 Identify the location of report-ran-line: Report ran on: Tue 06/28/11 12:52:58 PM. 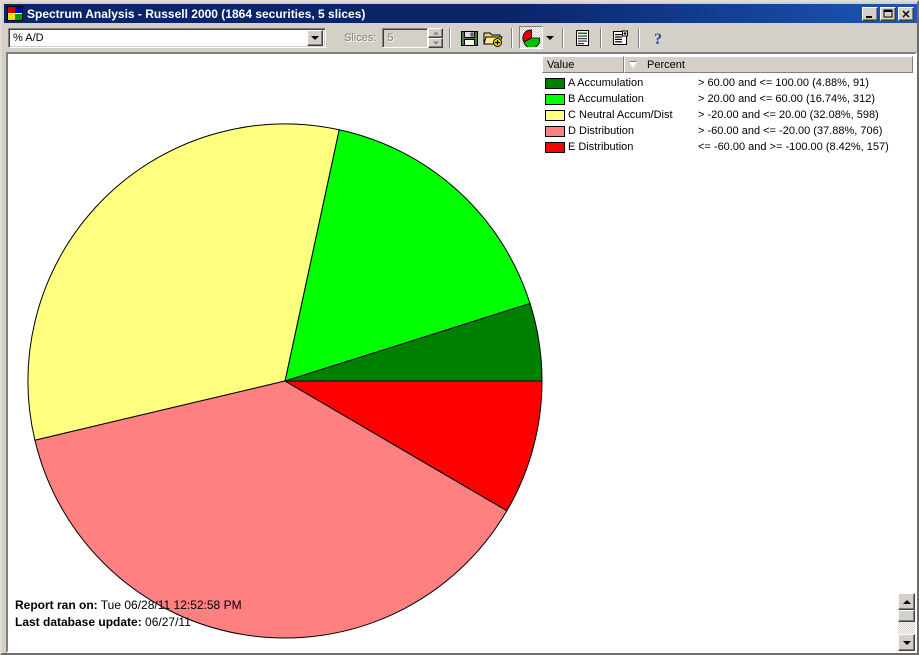
(128, 605).